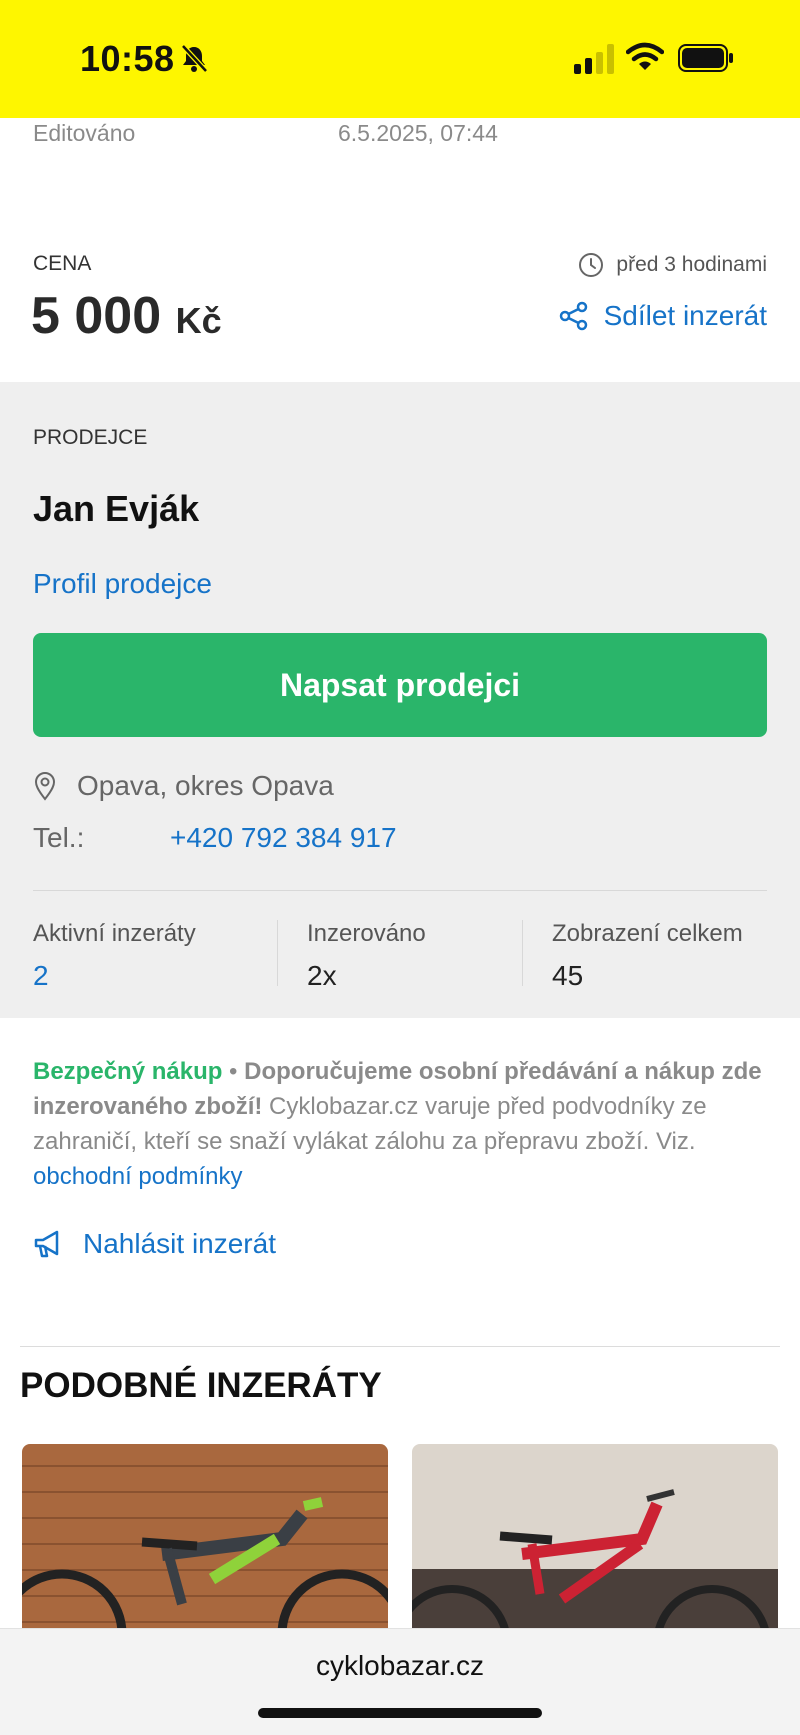 This screenshot has width=800, height=1735. What do you see at coordinates (128, 1071) in the screenshot?
I see `notice-title: Bezpečný nákup` at bounding box center [128, 1071].